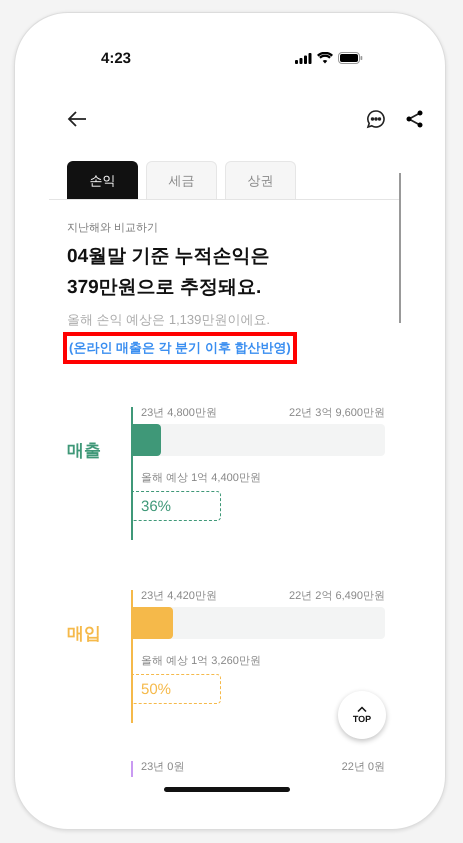  I want to click on this-year-value: 23년 4,420만원, so click(179, 596).